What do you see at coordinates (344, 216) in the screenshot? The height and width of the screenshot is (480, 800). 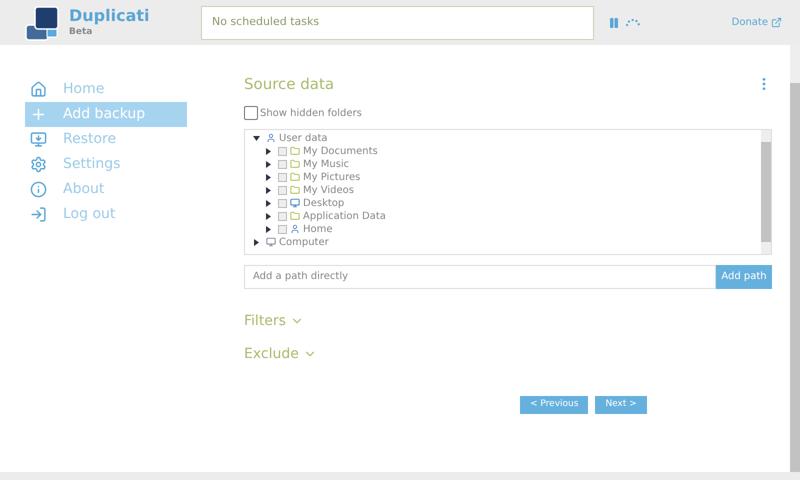 I see `tree-item: Application Data` at bounding box center [344, 216].